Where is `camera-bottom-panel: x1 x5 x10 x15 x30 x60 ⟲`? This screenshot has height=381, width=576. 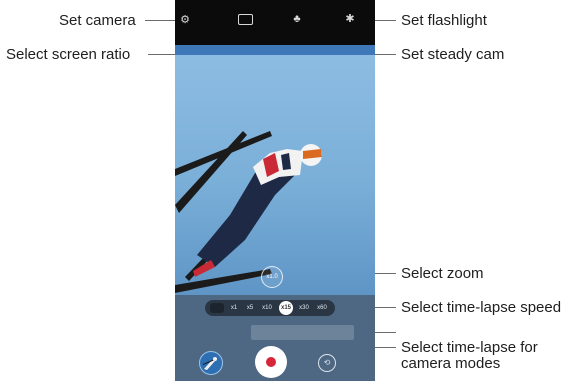
camera-bottom-panel: x1 x5 x10 x15 x30 x60 ⟲ is located at coordinates (275, 338).